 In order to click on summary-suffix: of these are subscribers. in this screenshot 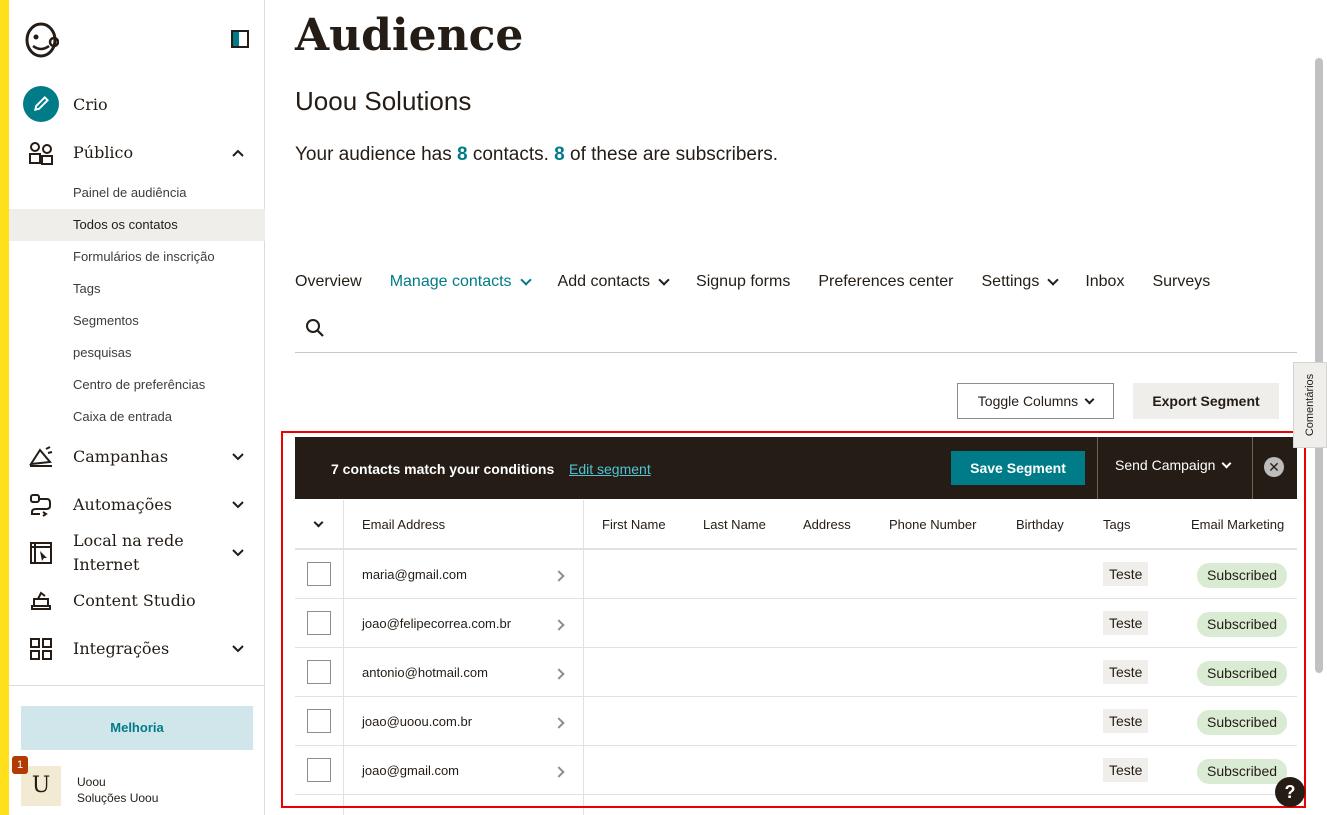, I will do `click(671, 154)`.